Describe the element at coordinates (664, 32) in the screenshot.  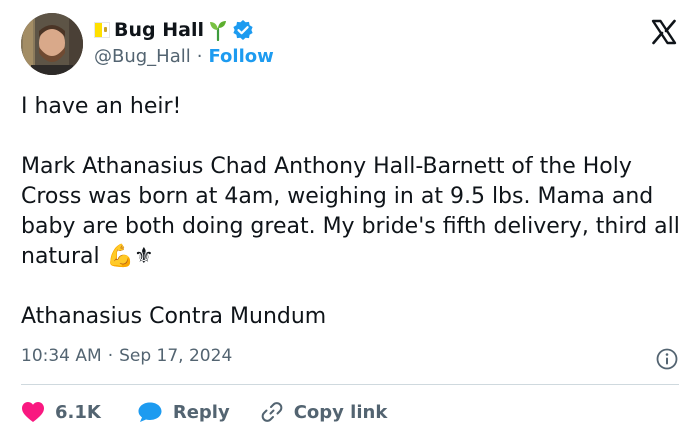
I see `x-logo-icon` at that location.